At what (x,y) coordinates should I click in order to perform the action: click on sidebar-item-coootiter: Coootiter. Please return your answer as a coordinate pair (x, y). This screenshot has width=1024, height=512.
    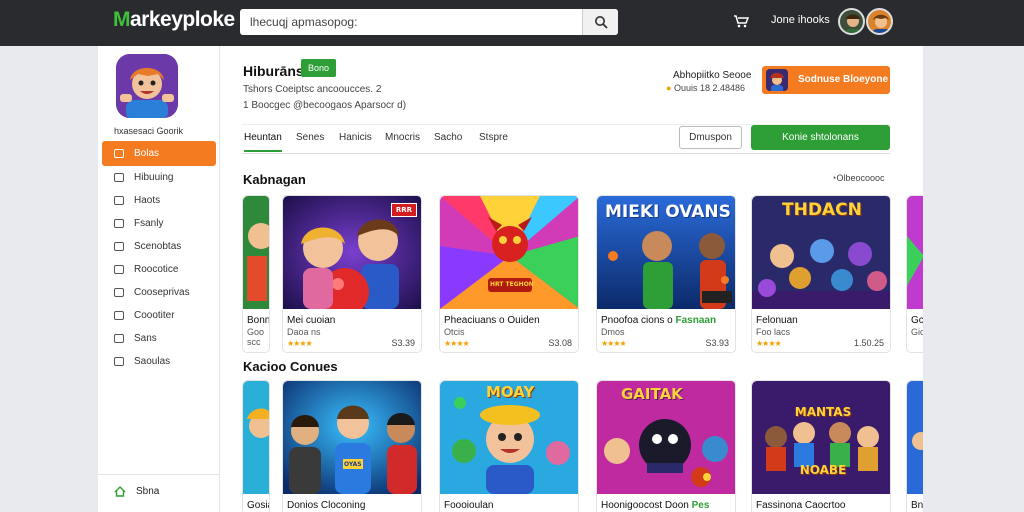
    Looking at the image, I should click on (159, 315).